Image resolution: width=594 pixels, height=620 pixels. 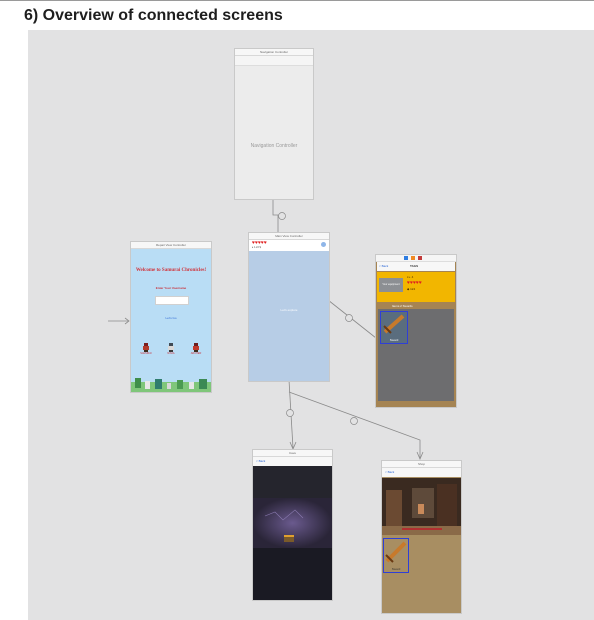 What do you see at coordinates (171, 353) in the screenshot?
I see `character-label-ninja: NINJA` at bounding box center [171, 353].